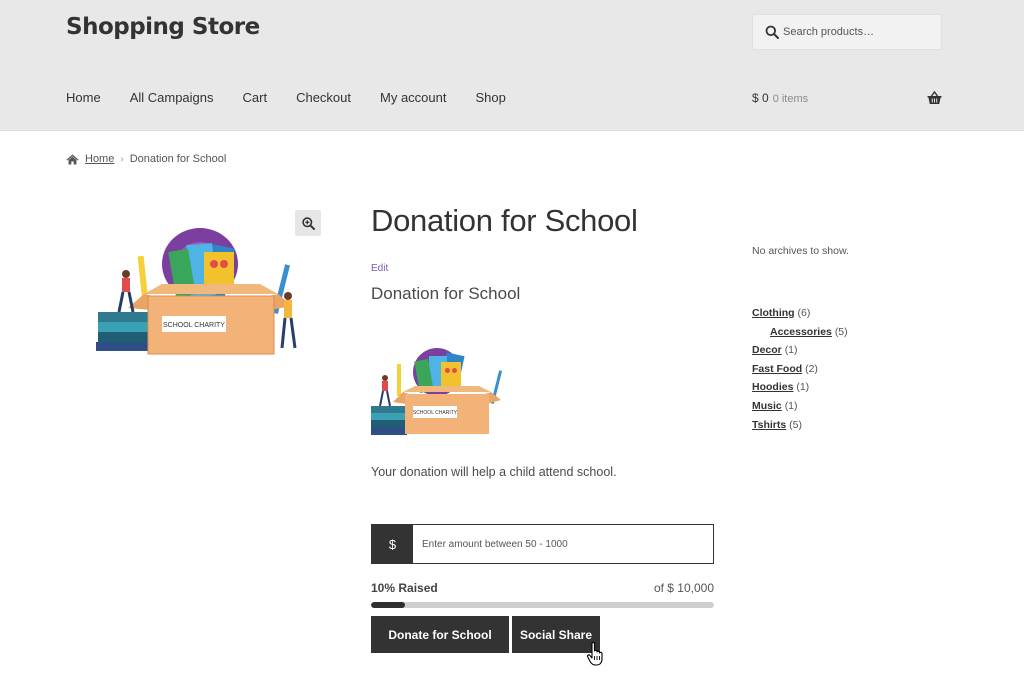 This screenshot has width=1024, height=682. I want to click on product-title: Donation for School, so click(504, 220).